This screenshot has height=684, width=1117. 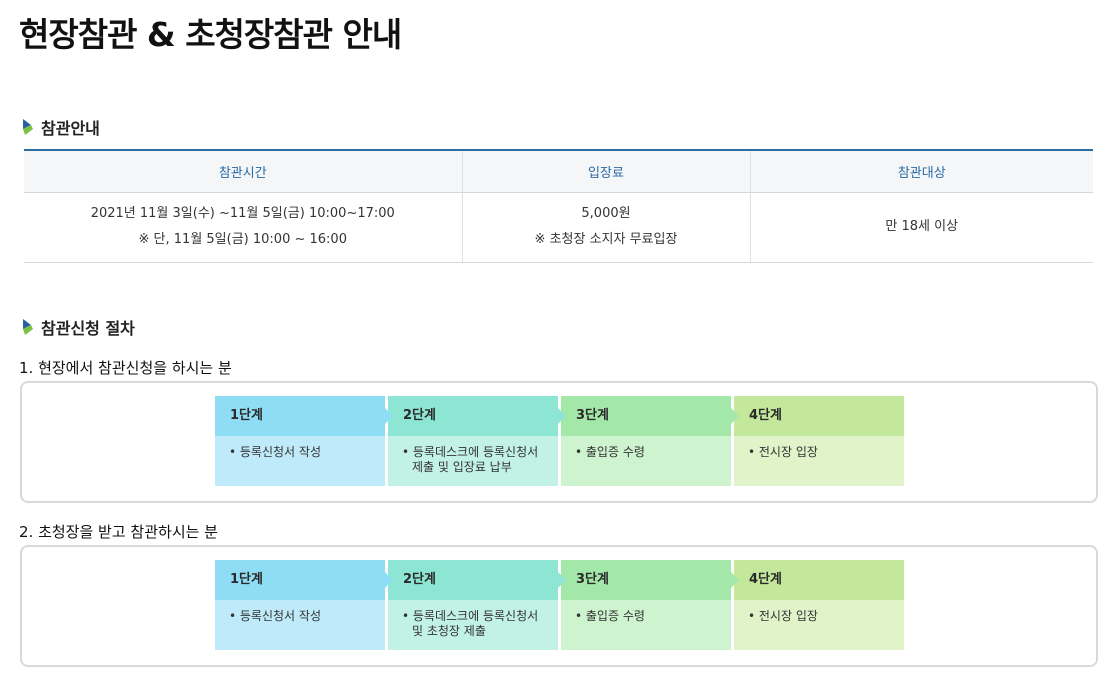 I want to click on visit-time-note: ※ 단, 11월 5일(금) 10:00 ~ 16:00, so click(x=242, y=239).